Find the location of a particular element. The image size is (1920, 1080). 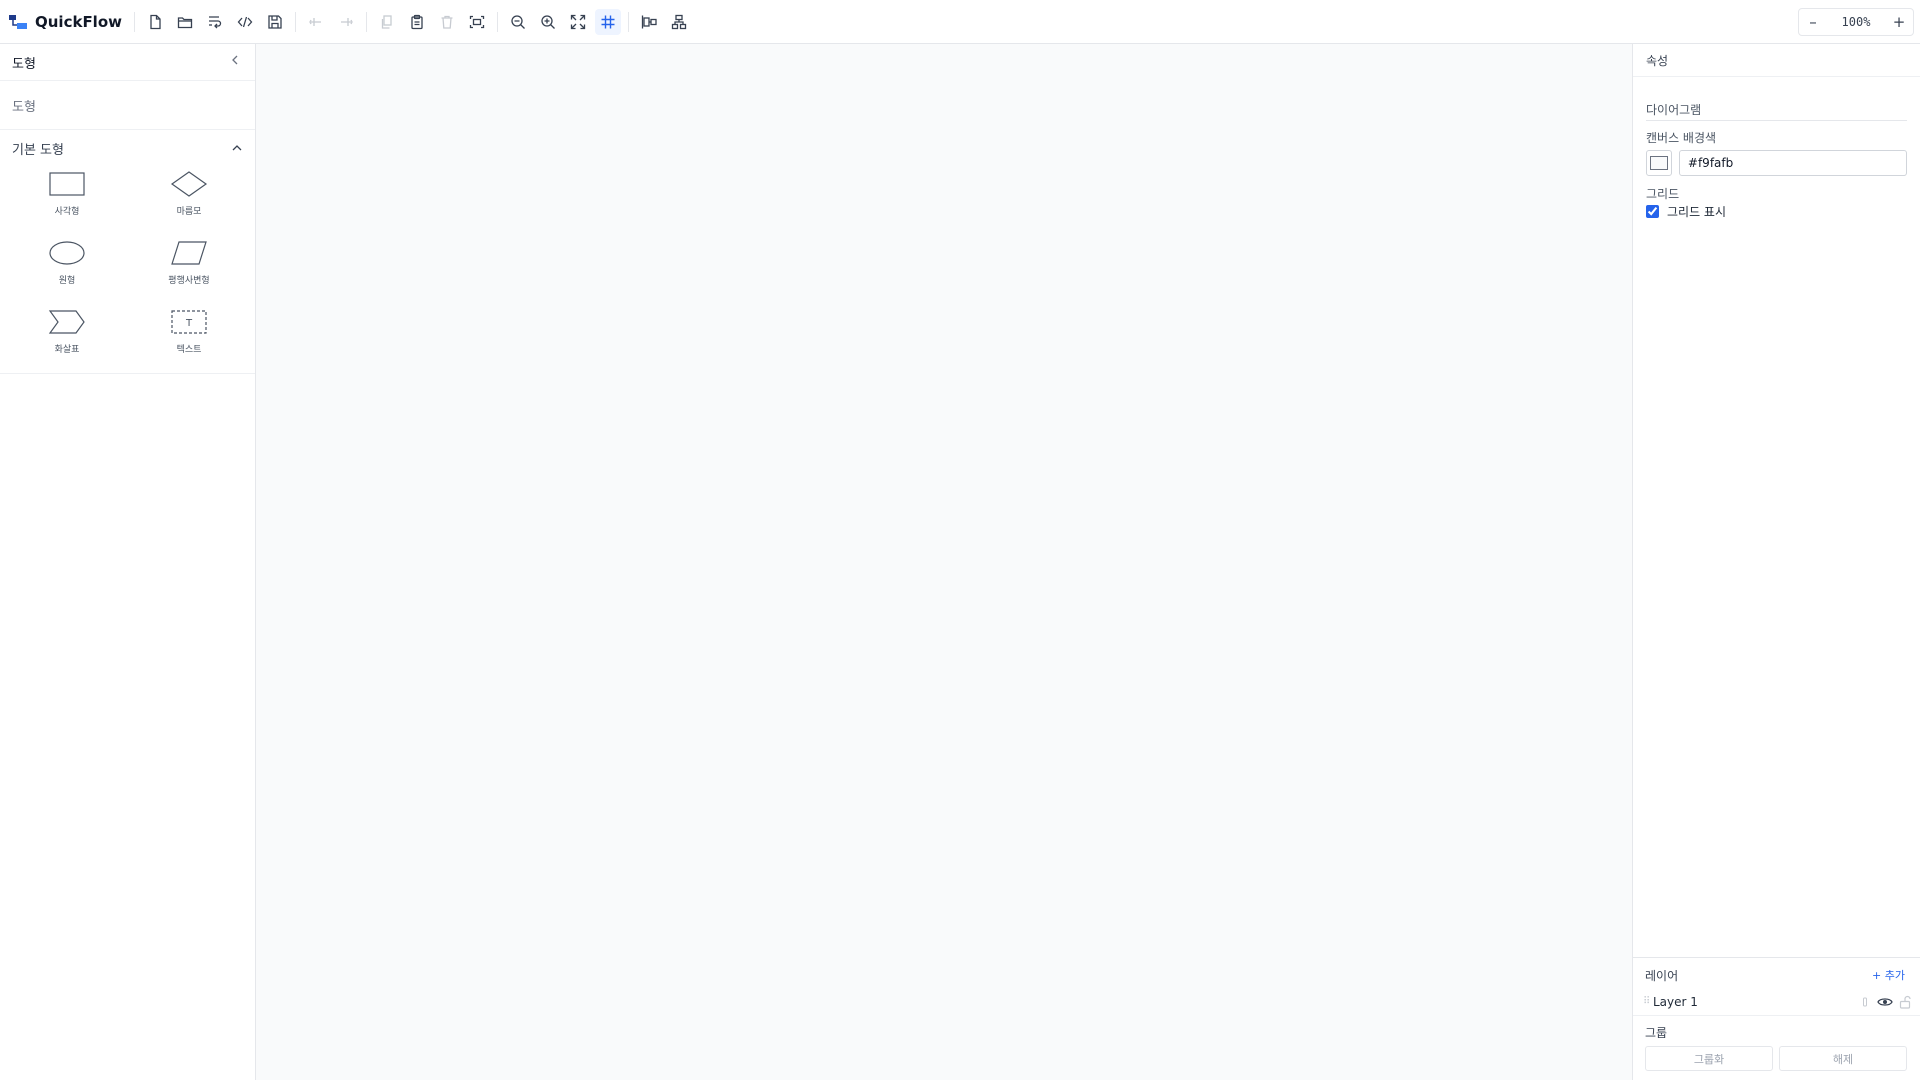

redo-icon is located at coordinates (347, 21).